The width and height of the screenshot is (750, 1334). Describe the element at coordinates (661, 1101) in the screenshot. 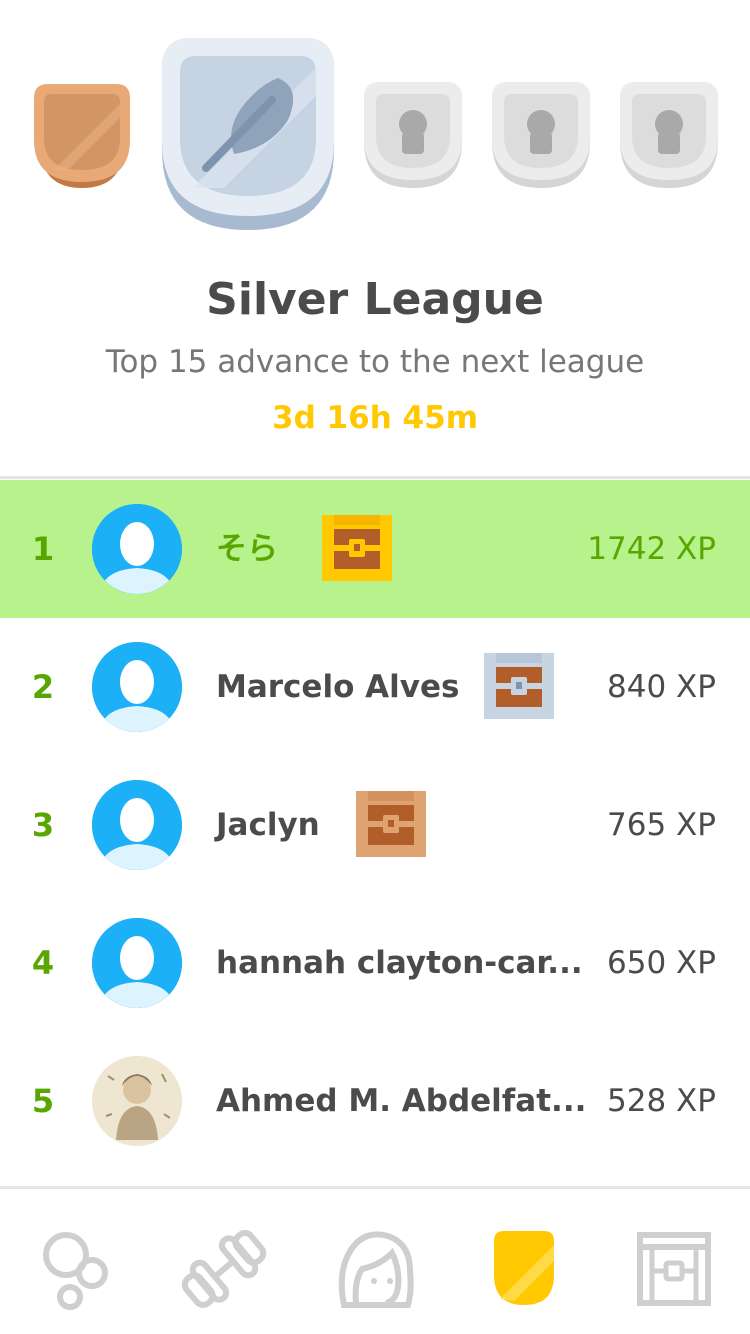

I see `xp-value: 528 XP` at that location.